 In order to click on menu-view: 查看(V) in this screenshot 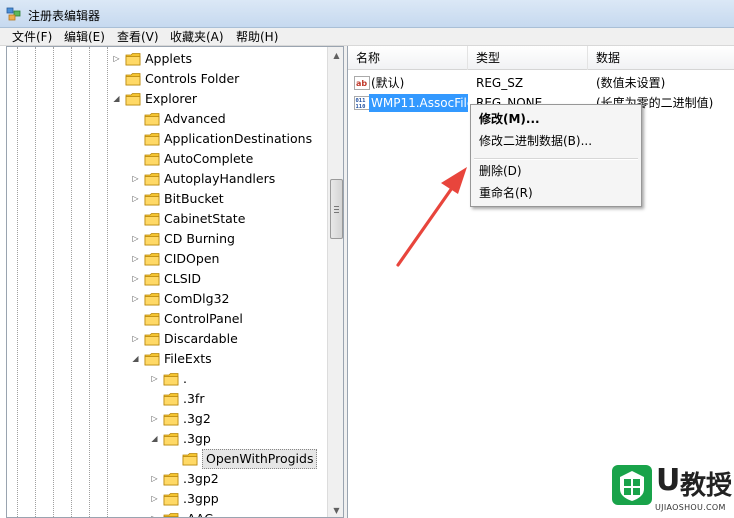, I will do `click(138, 37)`.